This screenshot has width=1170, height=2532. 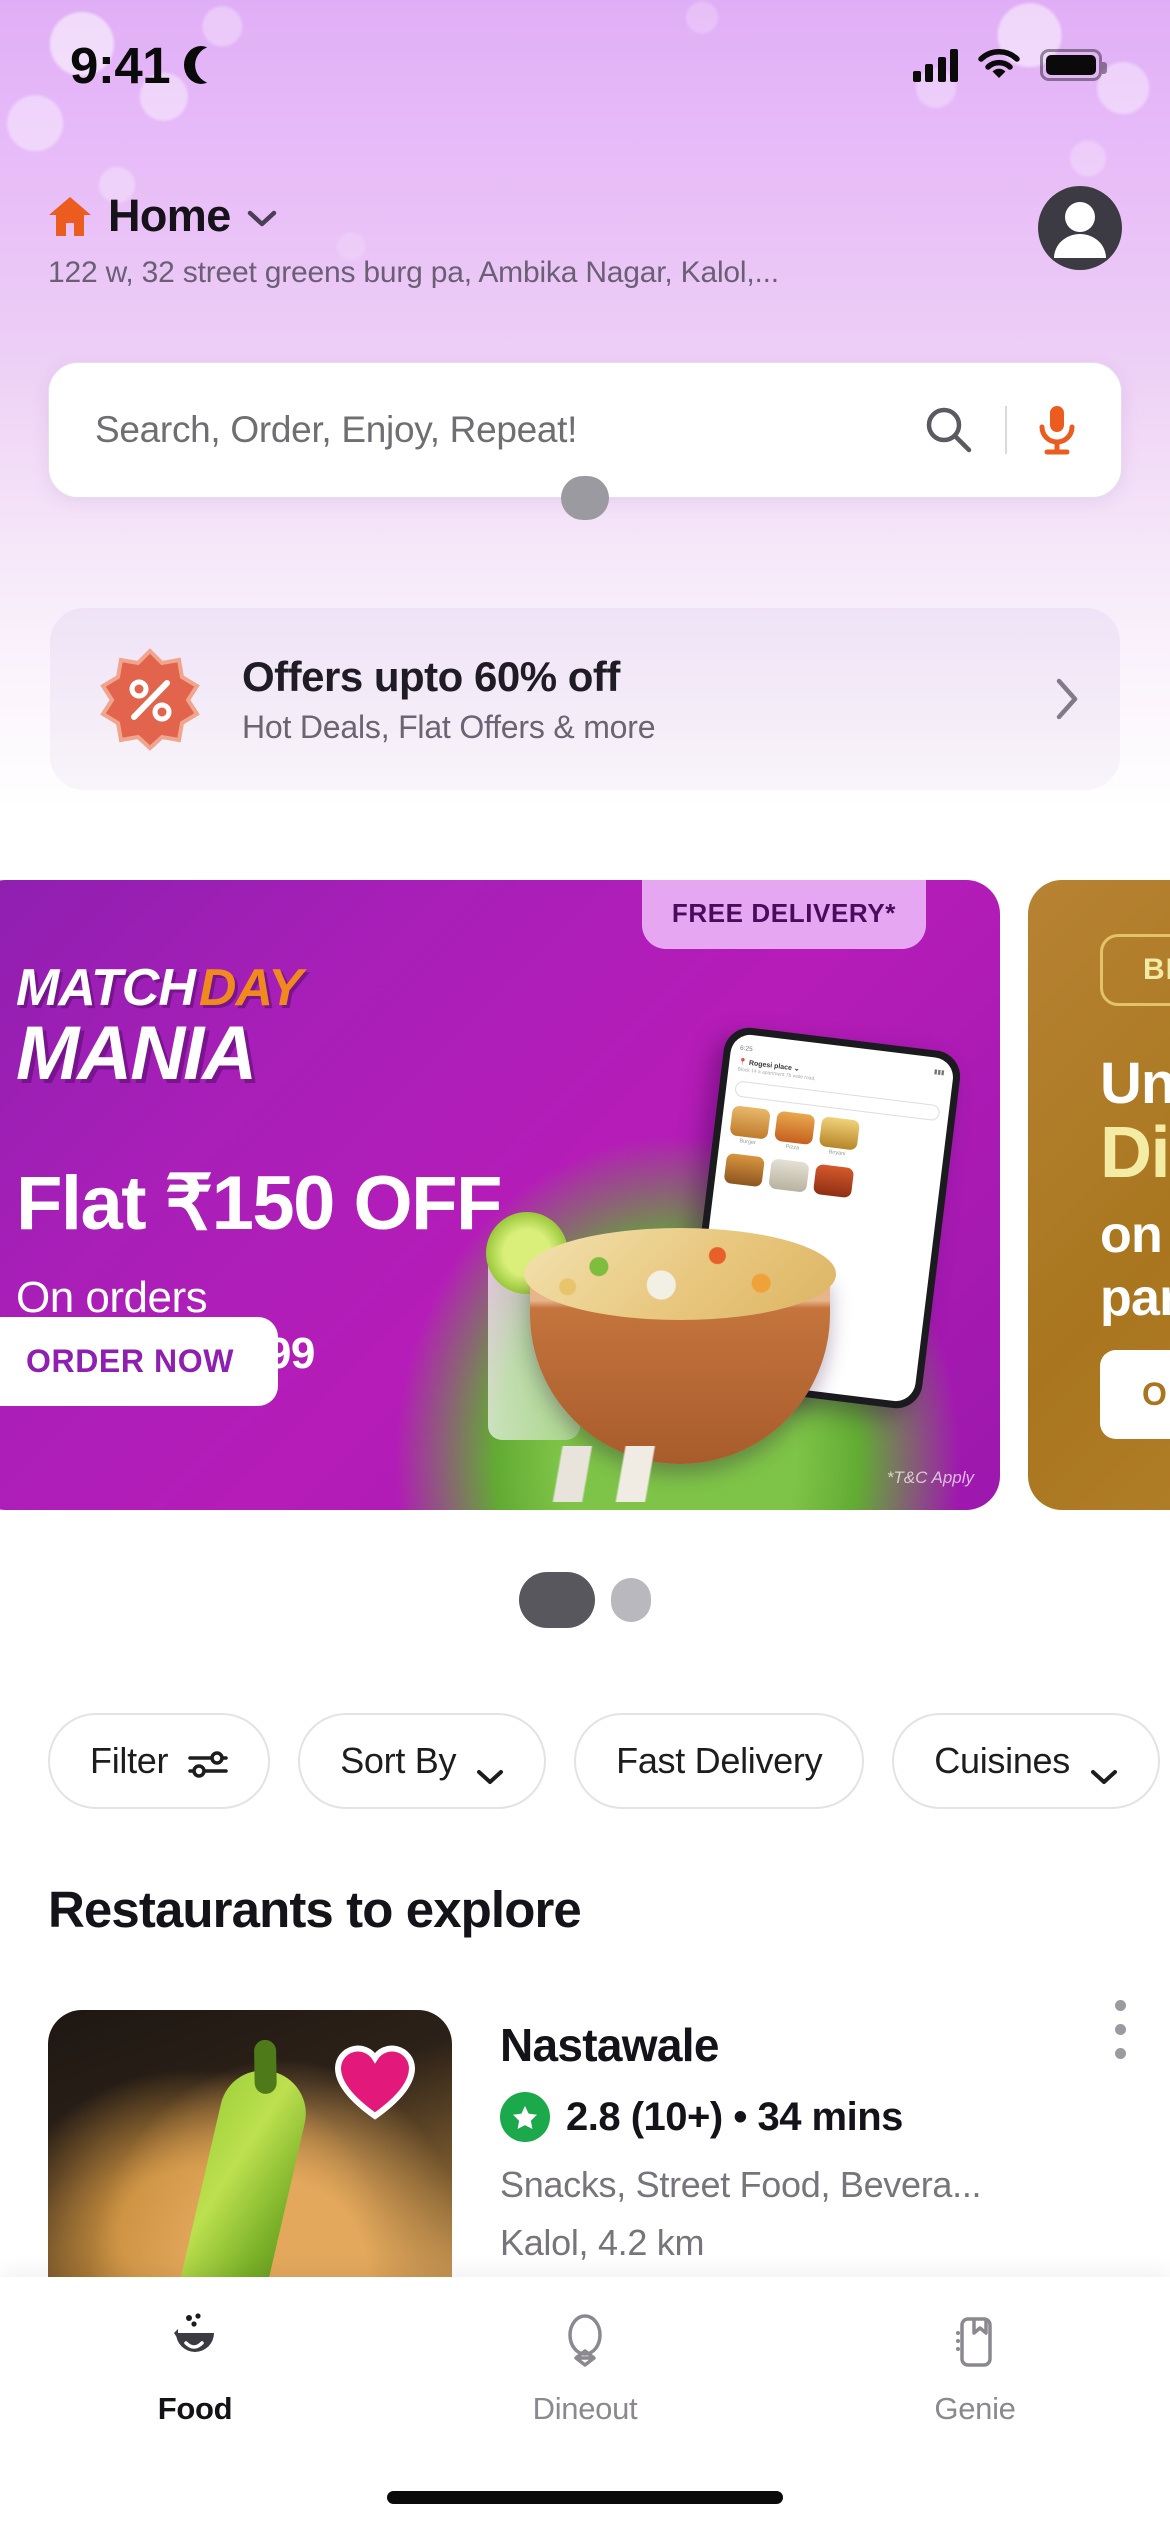 What do you see at coordinates (585, 65) in the screenshot?
I see `status-bar: 9:41` at bounding box center [585, 65].